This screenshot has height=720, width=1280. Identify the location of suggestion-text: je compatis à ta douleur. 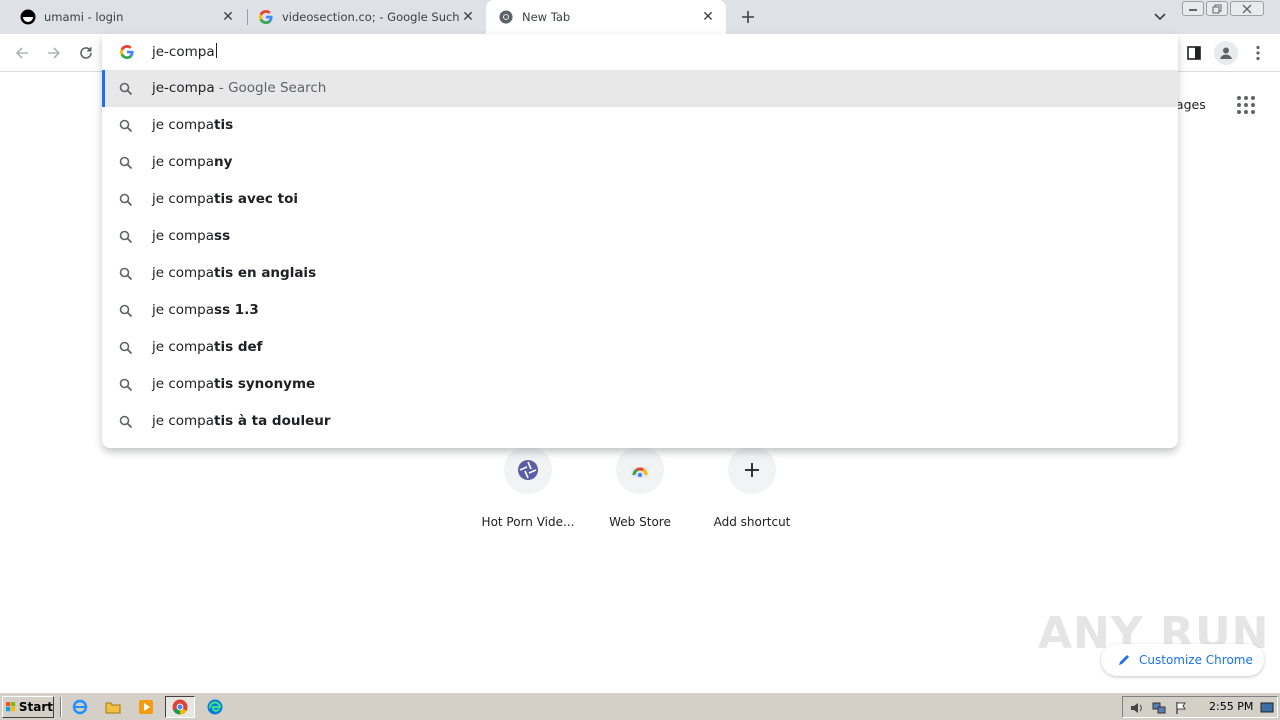
(241, 421).